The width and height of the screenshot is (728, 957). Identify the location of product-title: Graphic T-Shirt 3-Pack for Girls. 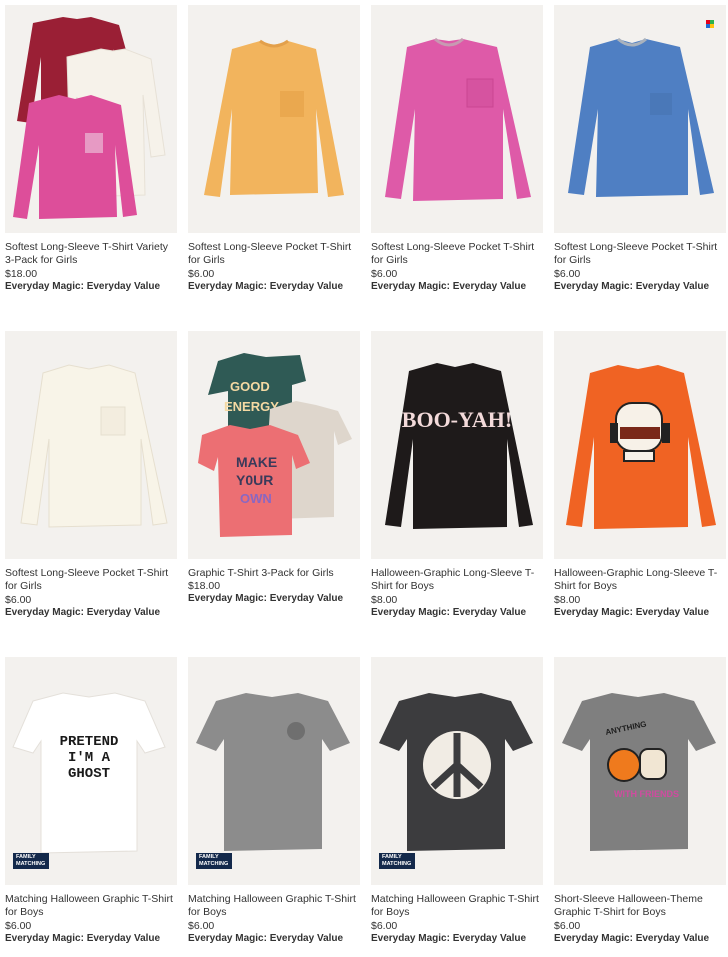
(274, 573).